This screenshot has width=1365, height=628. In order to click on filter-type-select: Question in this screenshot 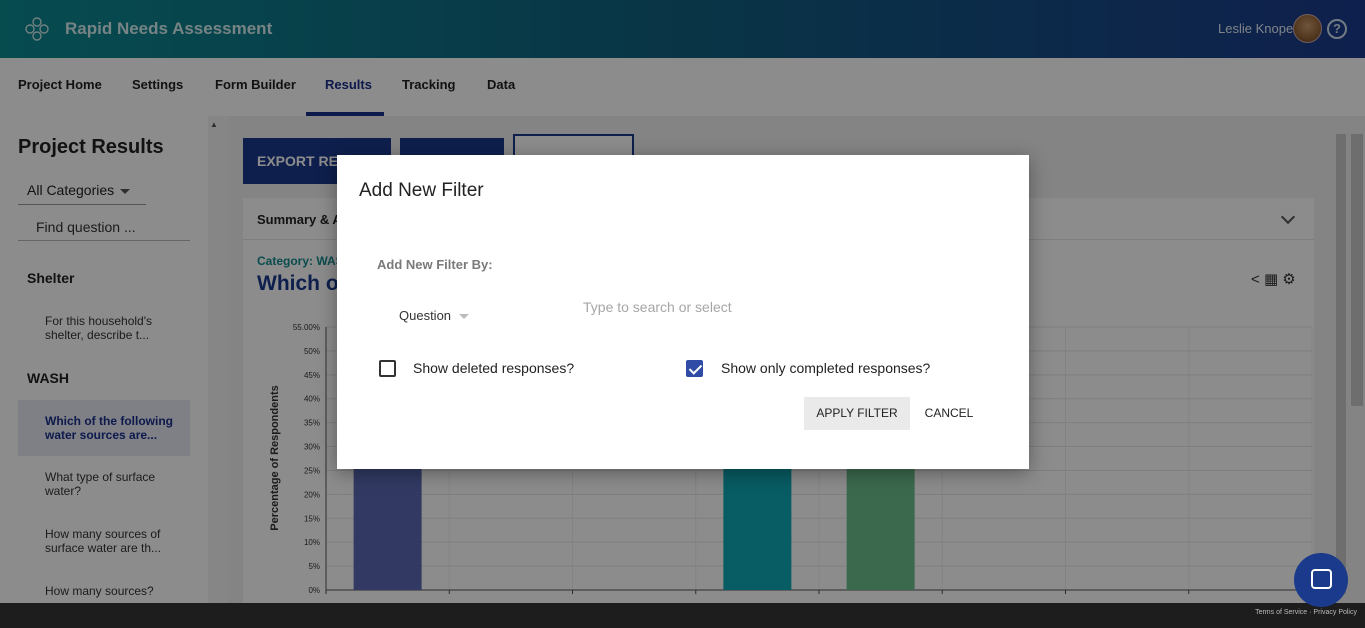, I will do `click(434, 315)`.